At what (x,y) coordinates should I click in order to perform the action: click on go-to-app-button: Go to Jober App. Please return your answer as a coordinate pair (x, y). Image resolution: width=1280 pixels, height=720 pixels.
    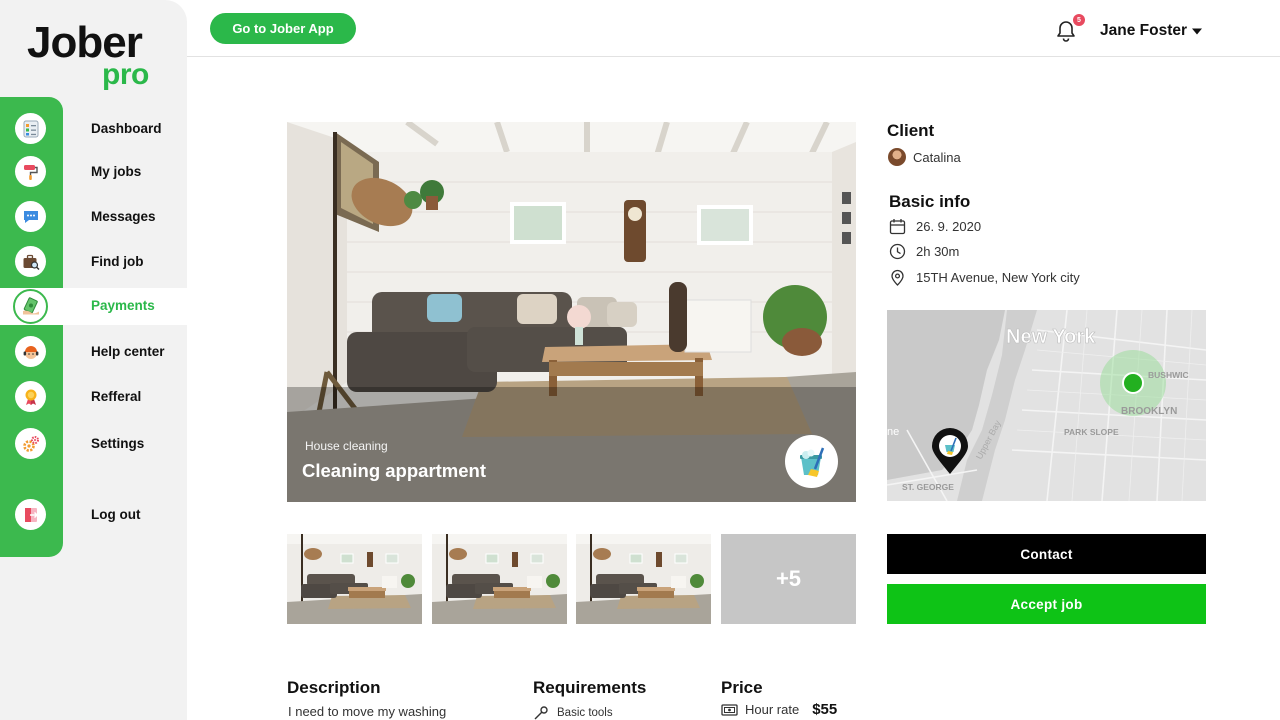
    Looking at the image, I should click on (283, 28).